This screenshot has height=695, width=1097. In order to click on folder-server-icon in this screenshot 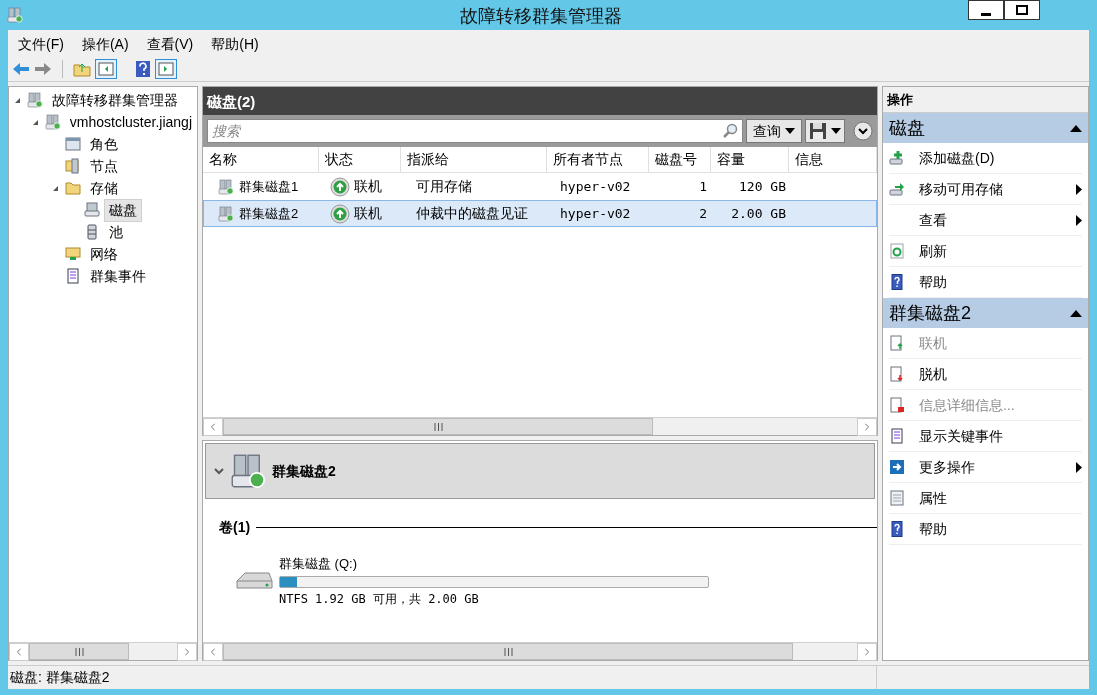, I will do `click(73, 166)`.